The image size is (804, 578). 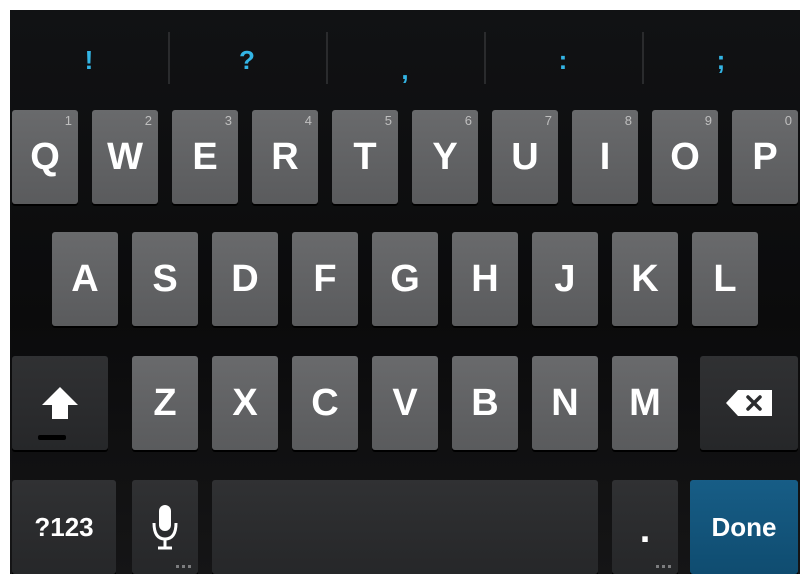 What do you see at coordinates (548, 120) in the screenshot?
I see `key-hint: 7` at bounding box center [548, 120].